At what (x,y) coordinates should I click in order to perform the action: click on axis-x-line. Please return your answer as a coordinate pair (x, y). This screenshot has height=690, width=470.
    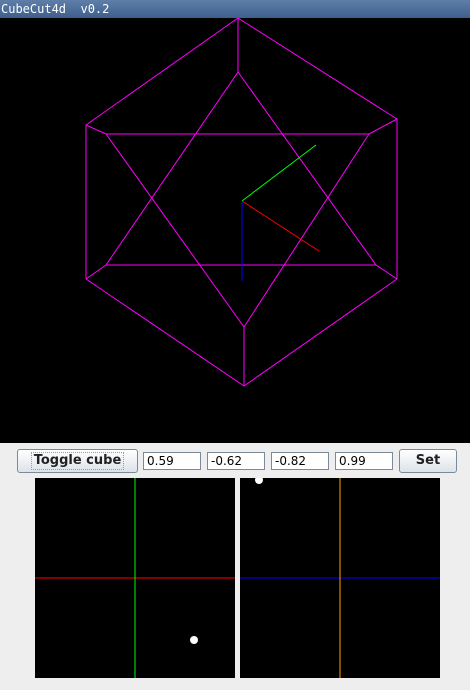
    Looking at the image, I should click on (280, 226).